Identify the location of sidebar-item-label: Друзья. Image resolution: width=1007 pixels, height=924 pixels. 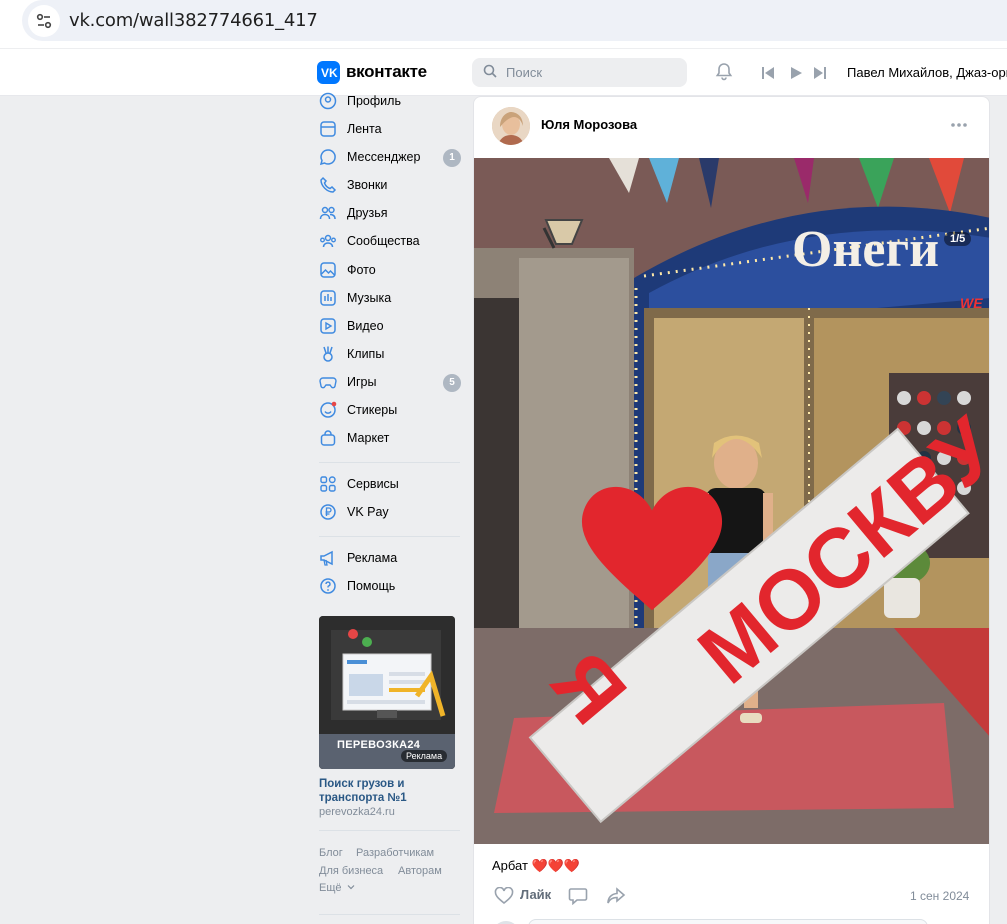
(367, 213).